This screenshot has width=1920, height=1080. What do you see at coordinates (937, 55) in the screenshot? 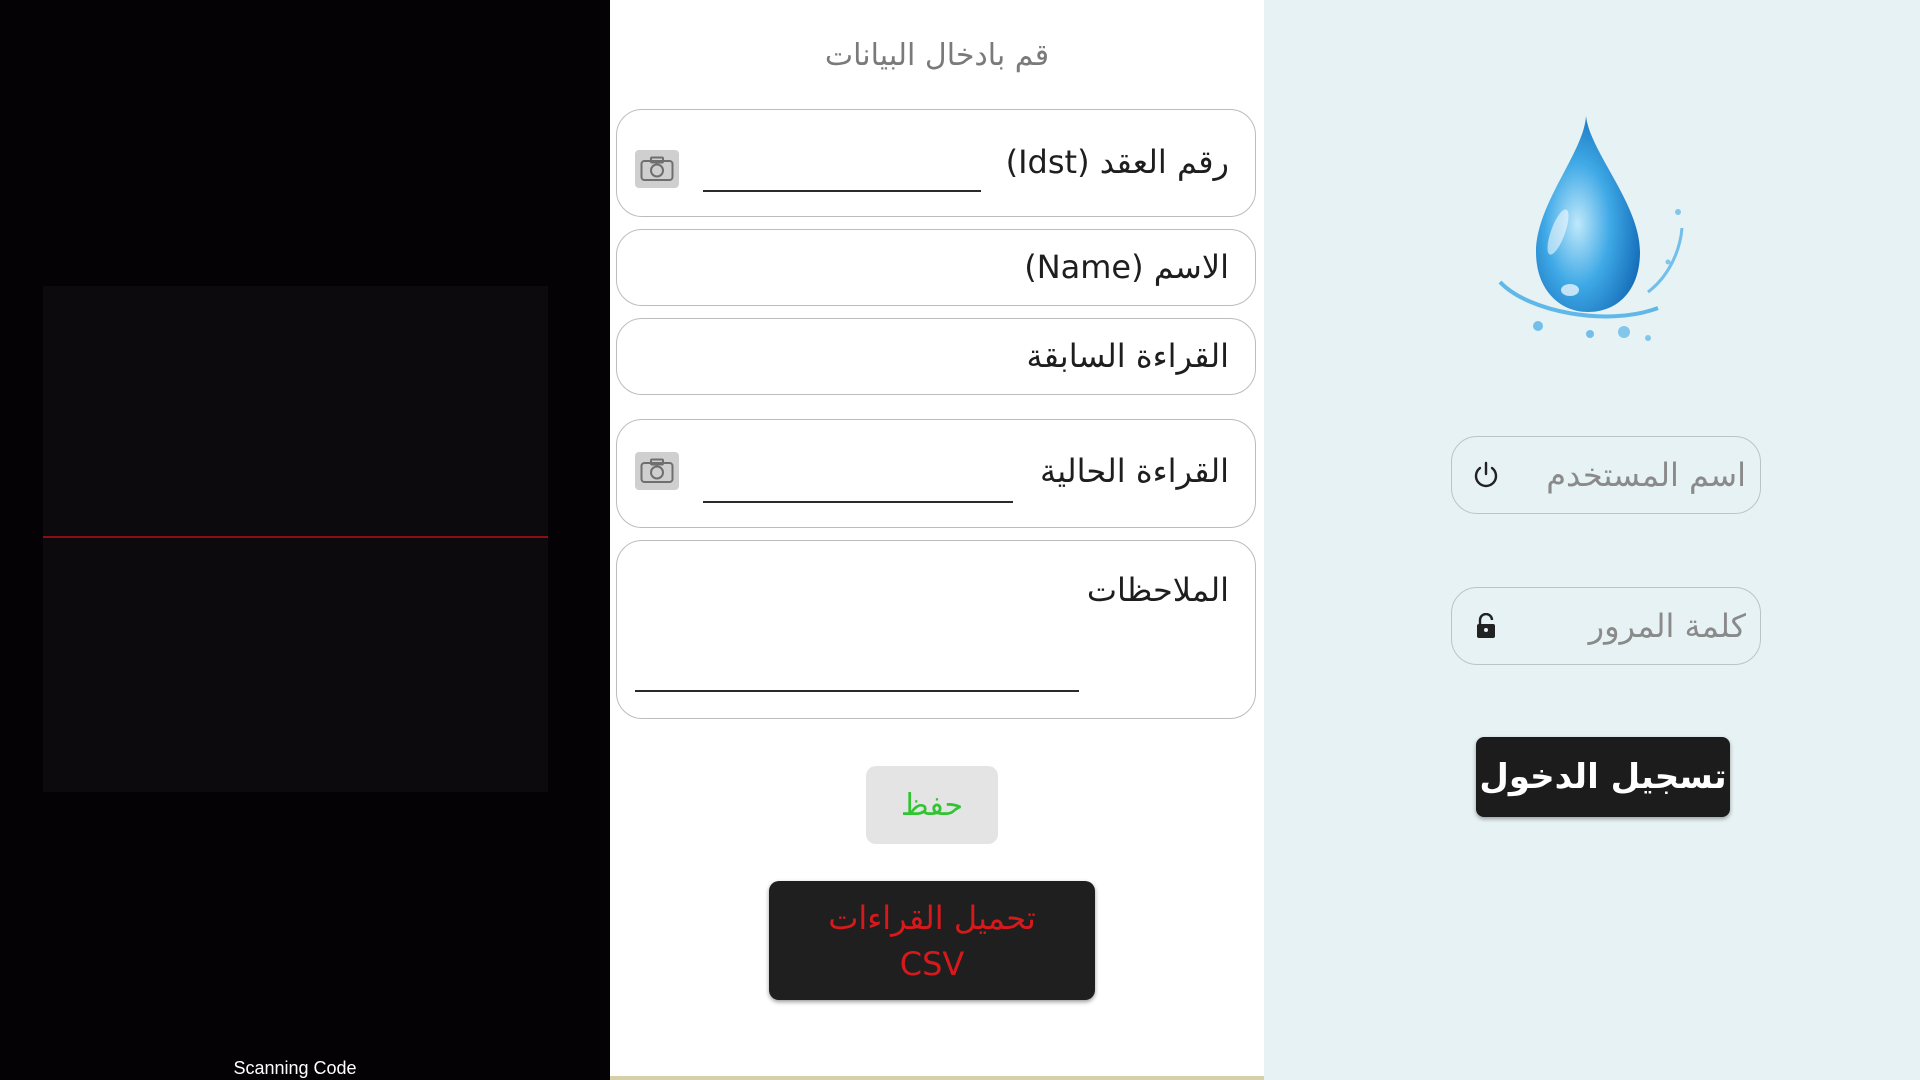
I see `form-title: قم بادخال البيانات` at bounding box center [937, 55].